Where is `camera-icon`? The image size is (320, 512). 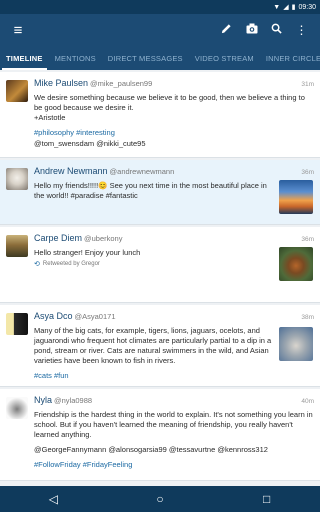 camera-icon is located at coordinates (251, 30).